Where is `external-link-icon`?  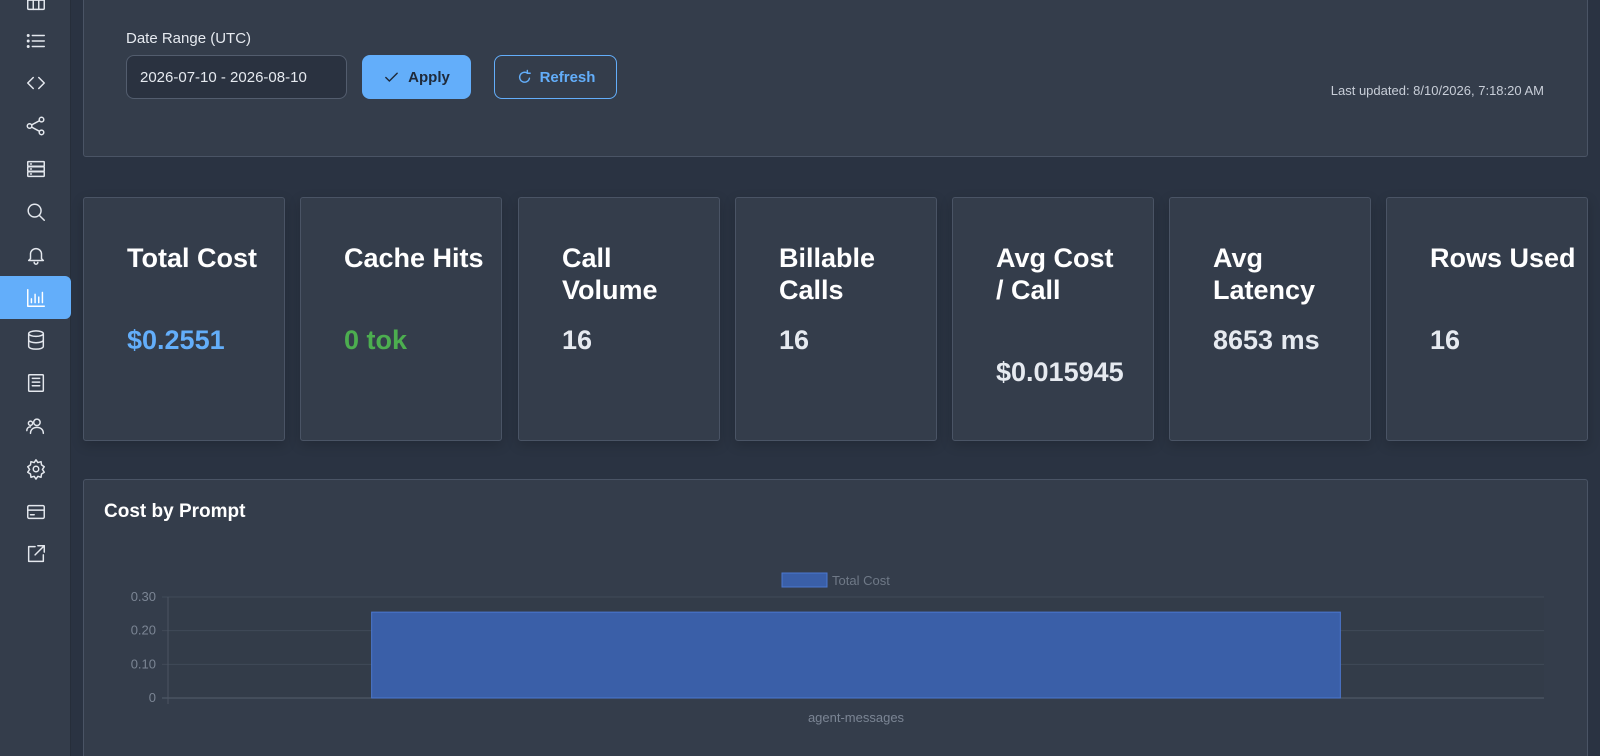 external-link-icon is located at coordinates (36, 553).